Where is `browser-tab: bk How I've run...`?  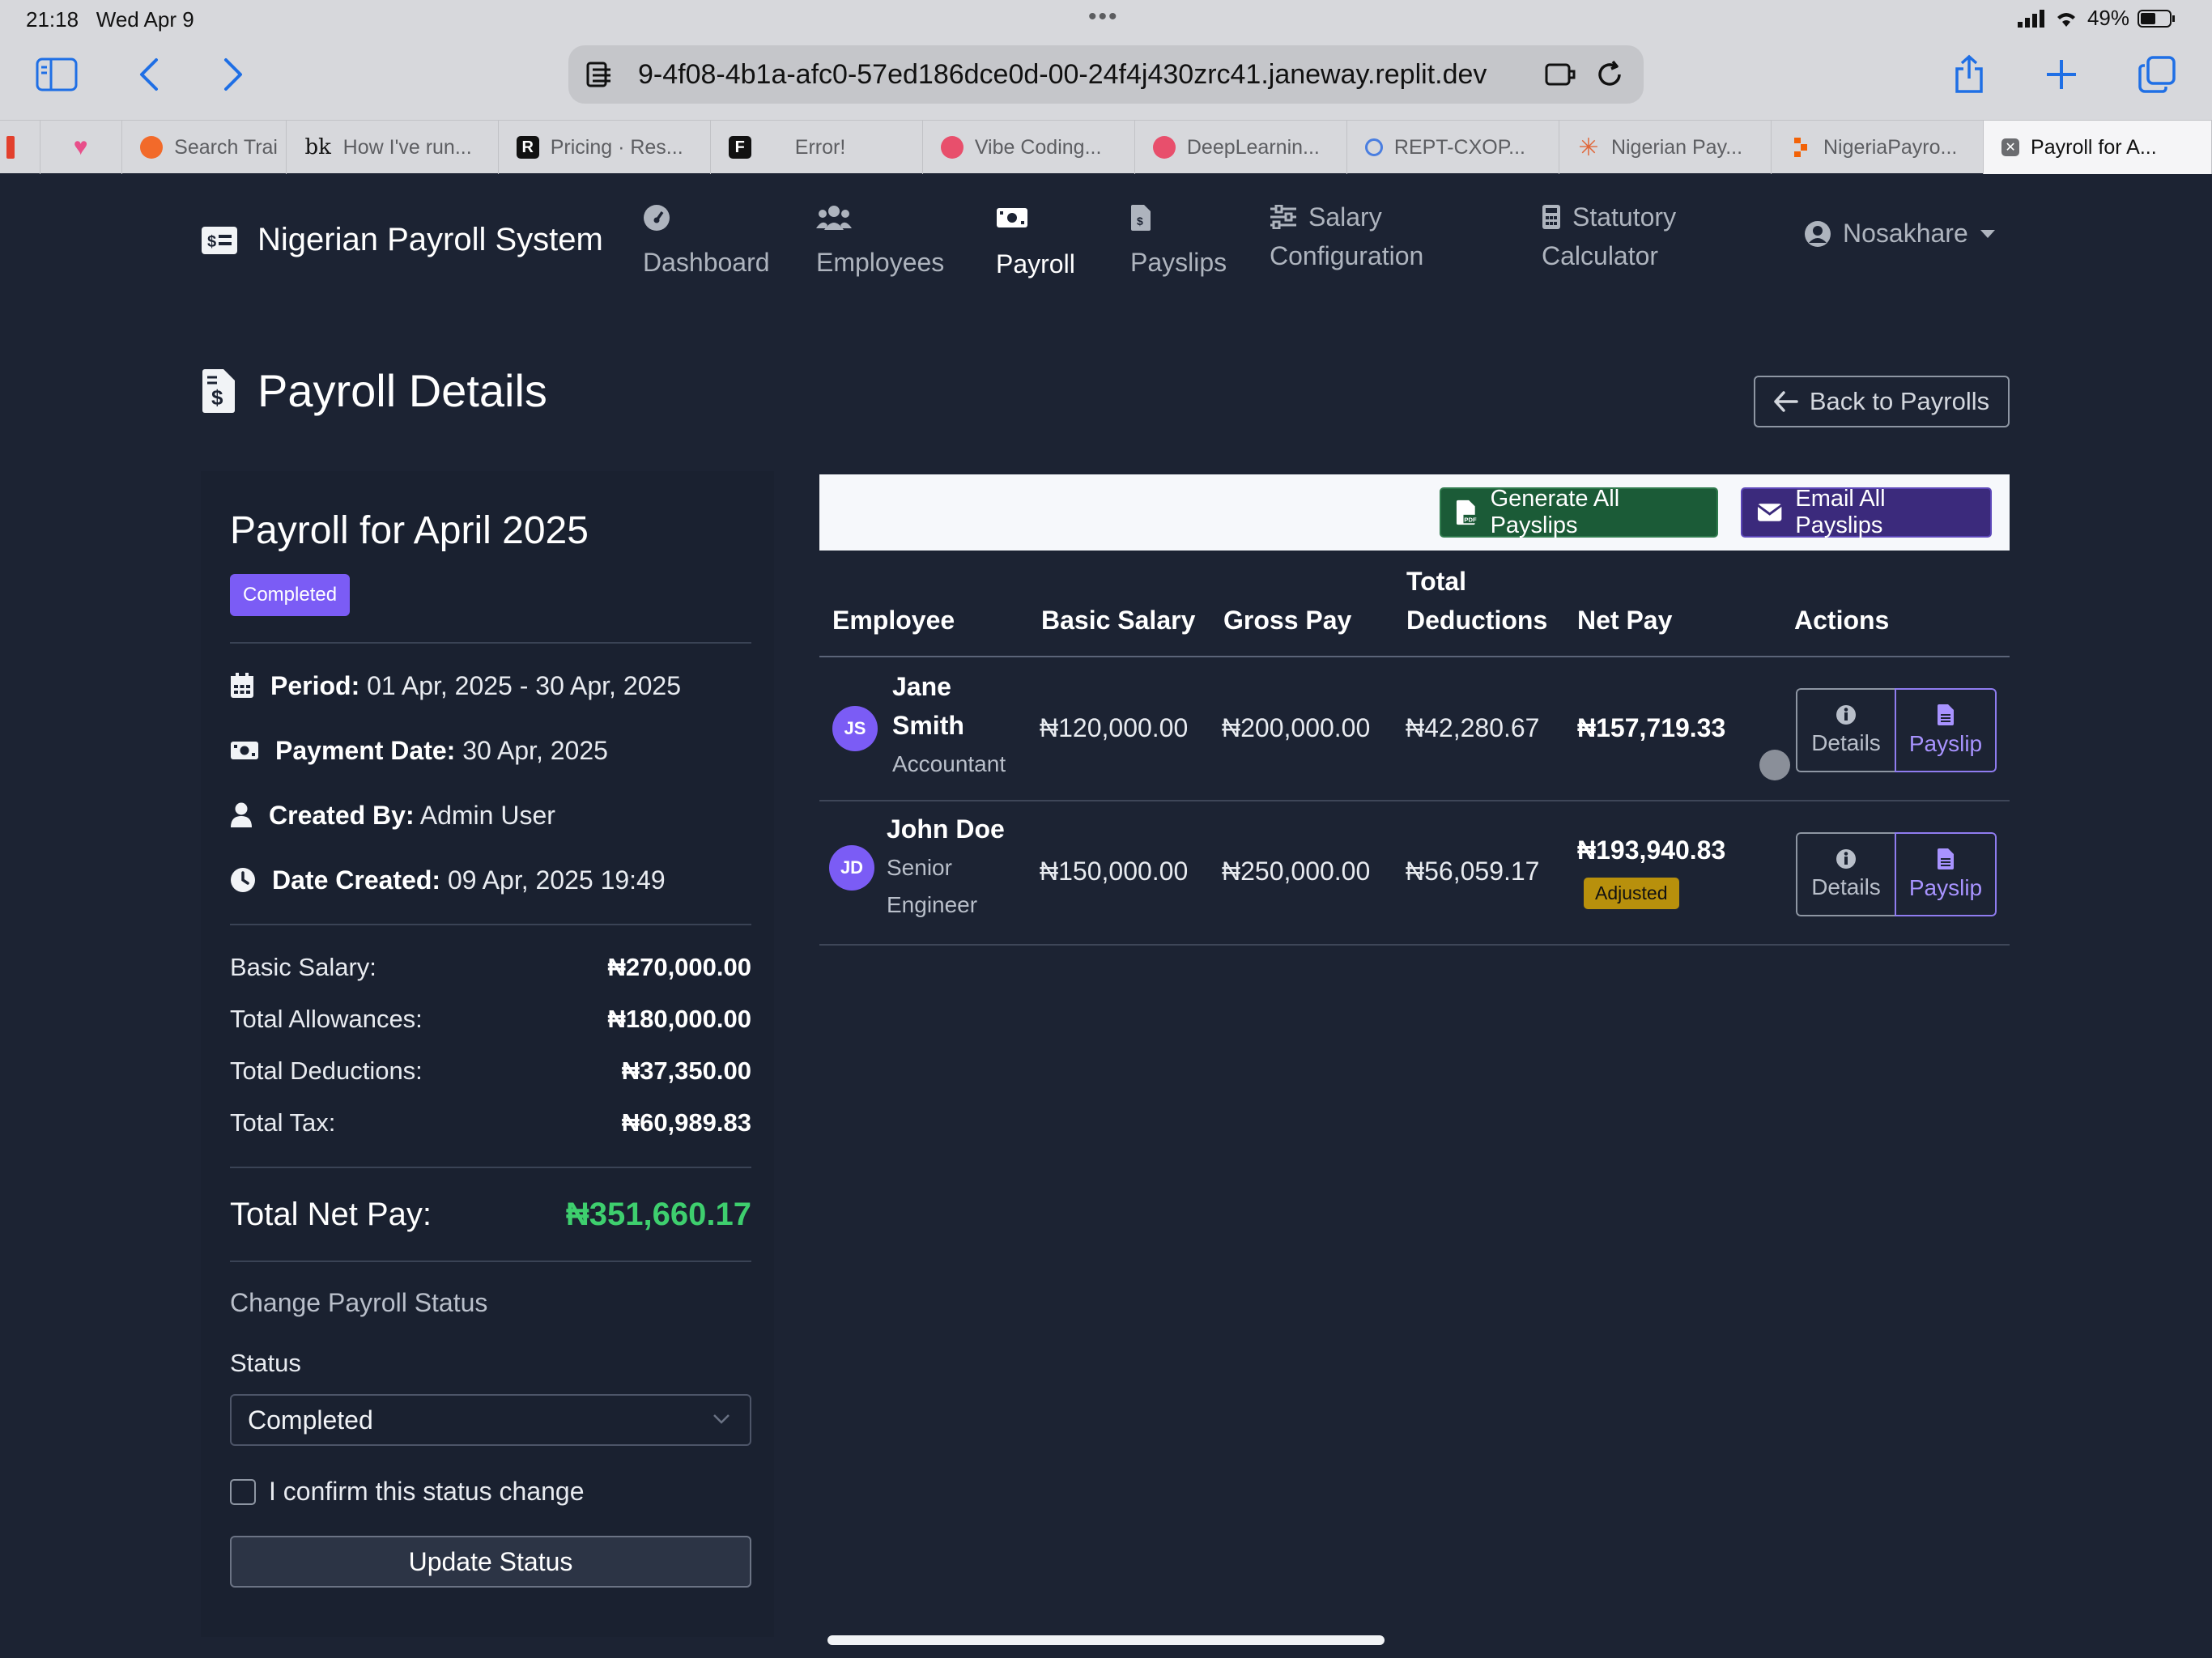
browser-tab: bk How I've run... is located at coordinates (393, 147).